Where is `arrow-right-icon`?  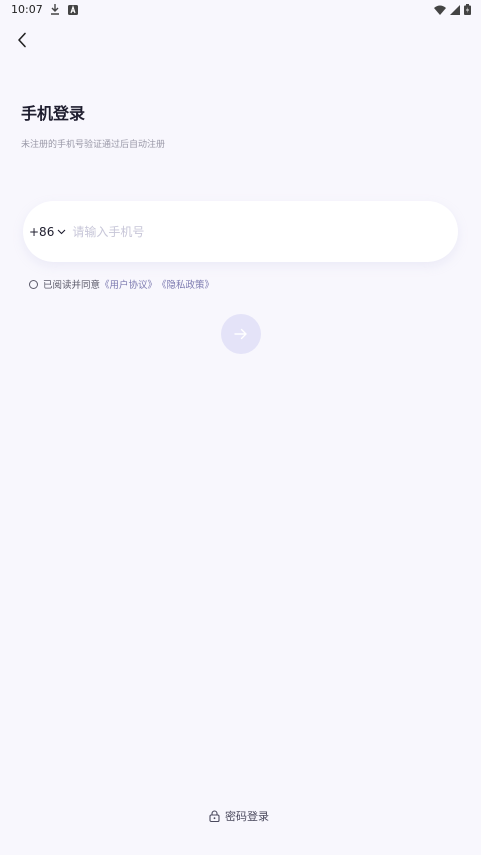 arrow-right-icon is located at coordinates (240, 334).